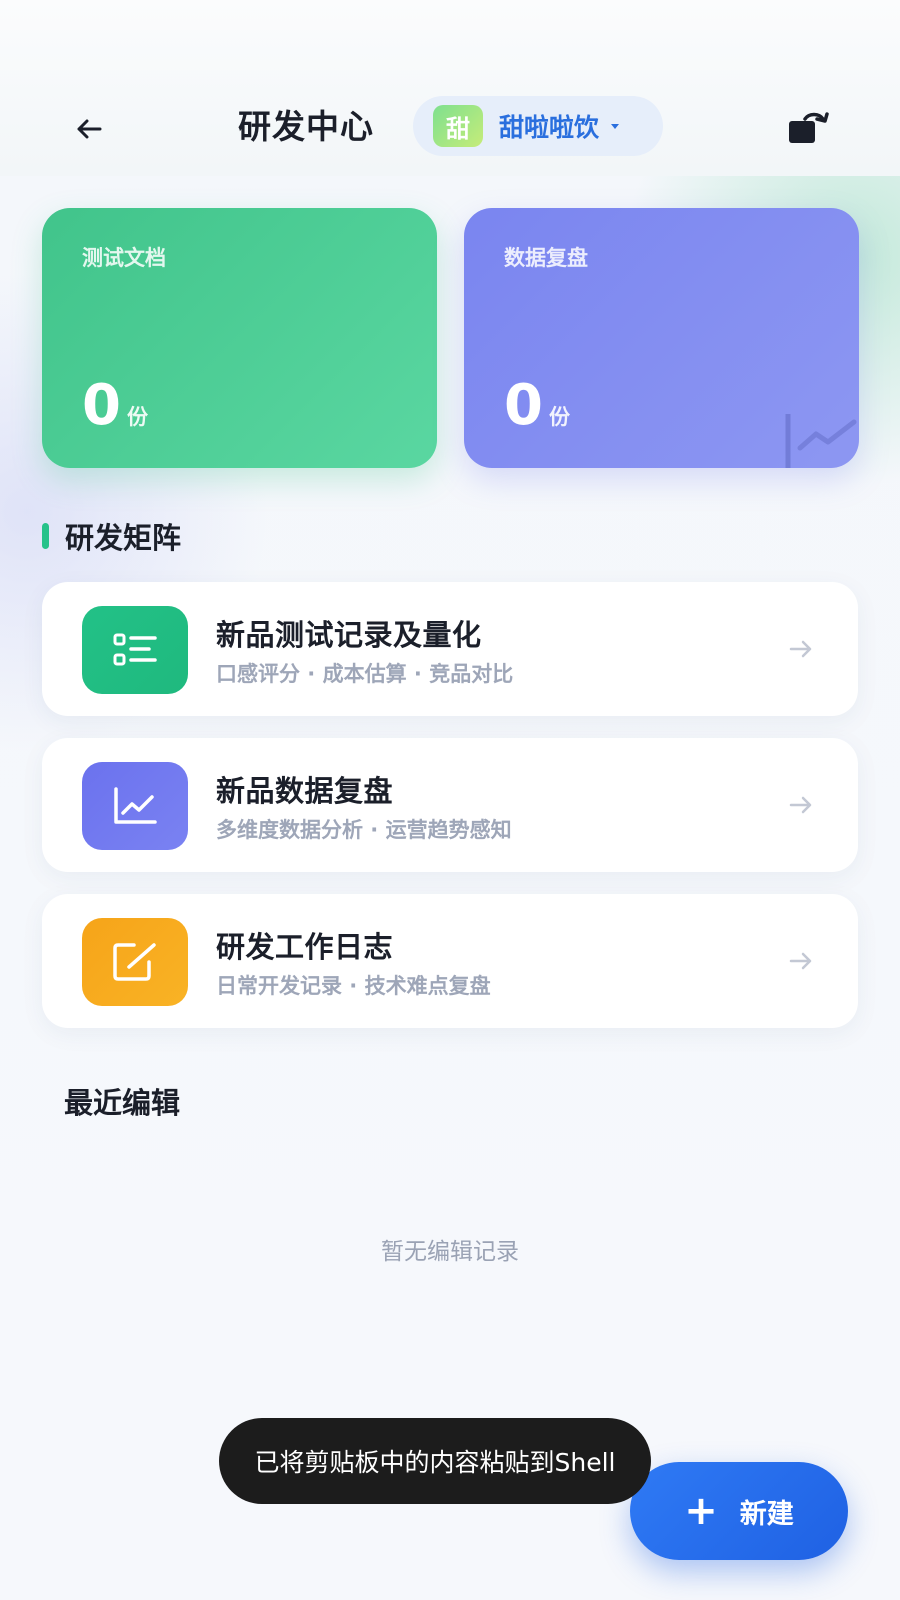 The image size is (900, 1600). Describe the element at coordinates (305, 791) in the screenshot. I see `feature-title: 新品数据复盘` at that location.